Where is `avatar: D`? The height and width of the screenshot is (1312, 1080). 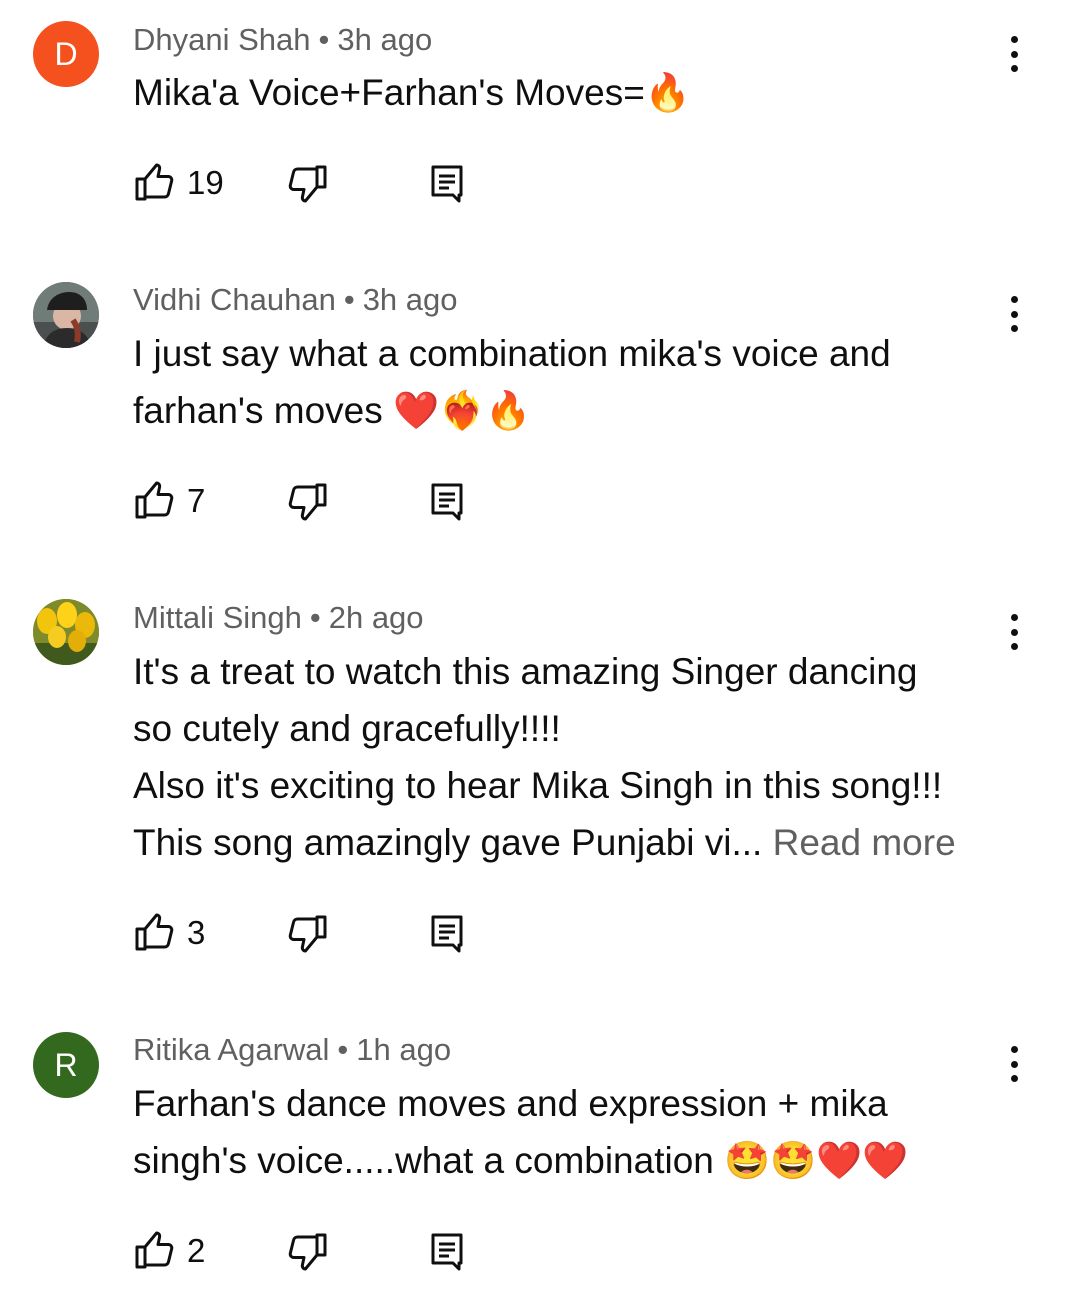 avatar: D is located at coordinates (66, 54).